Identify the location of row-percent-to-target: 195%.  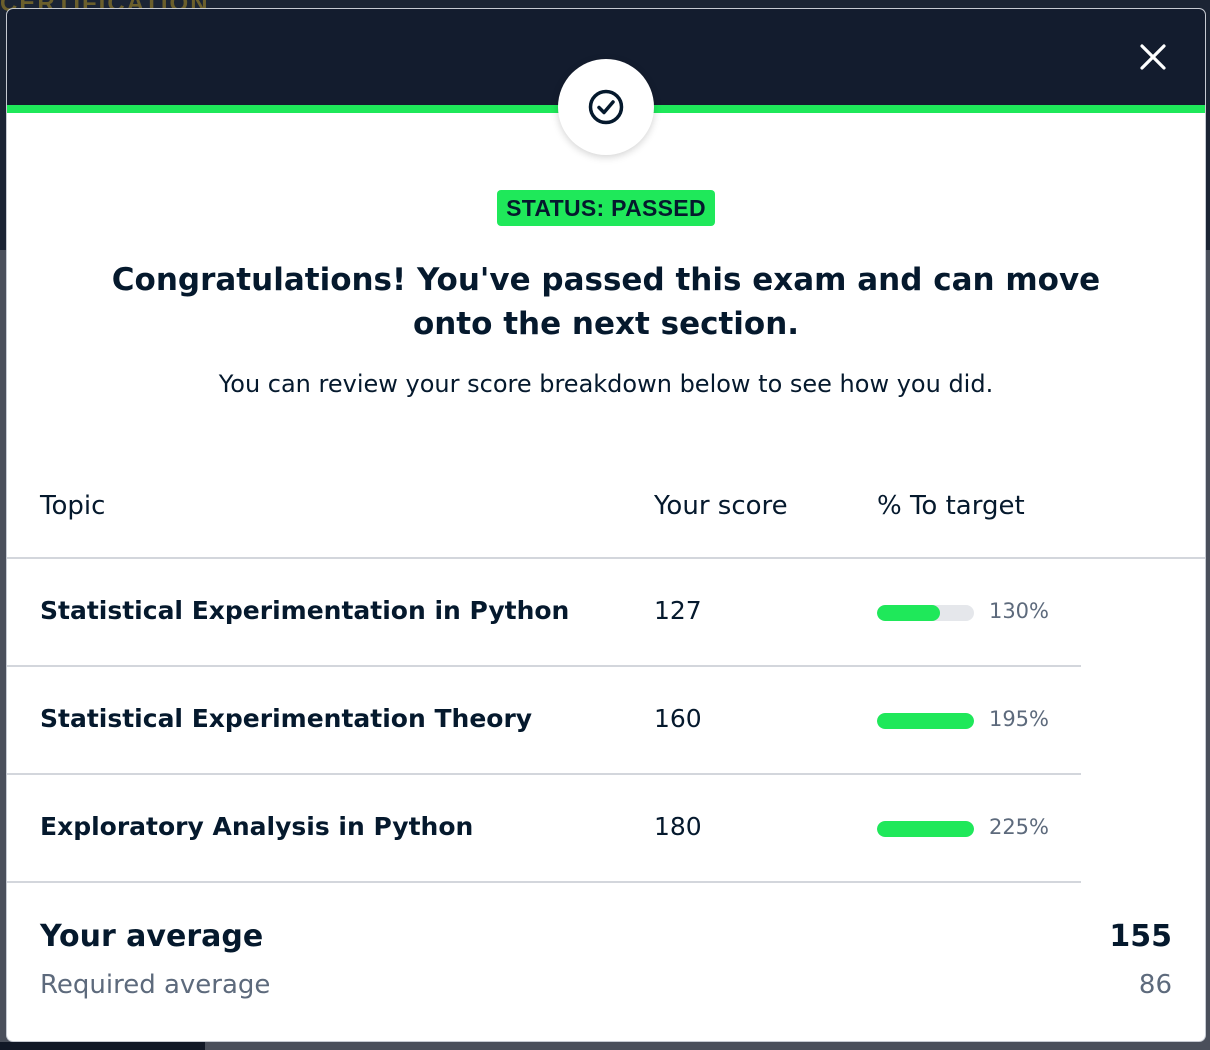
(1018, 719).